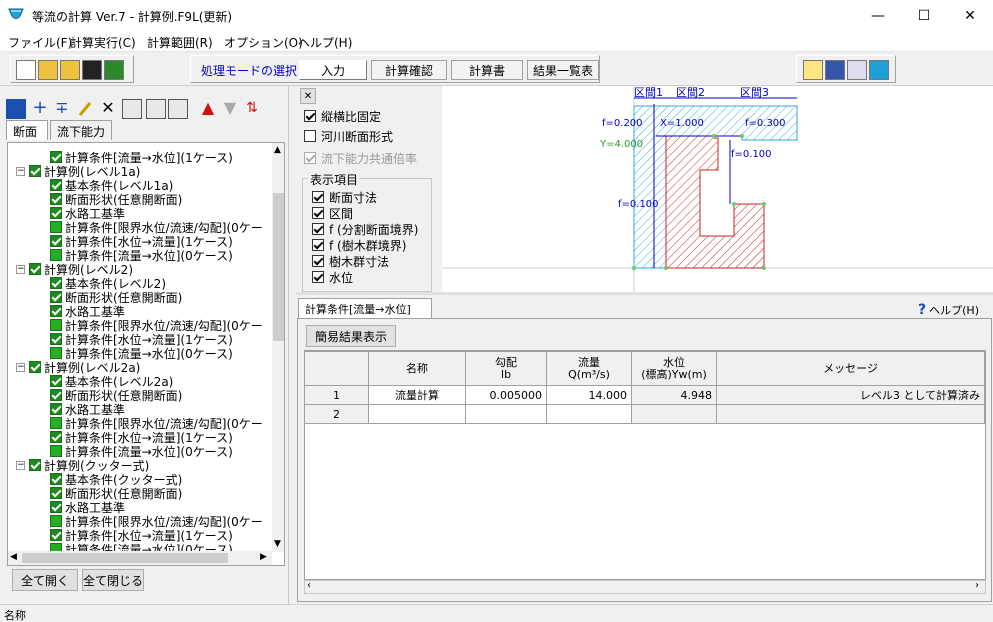 The width and height of the screenshot is (993, 622). I want to click on manual-icon, so click(835, 70).